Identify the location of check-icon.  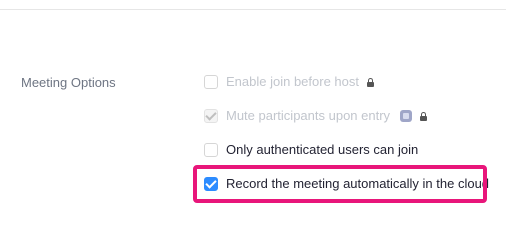
(211, 115).